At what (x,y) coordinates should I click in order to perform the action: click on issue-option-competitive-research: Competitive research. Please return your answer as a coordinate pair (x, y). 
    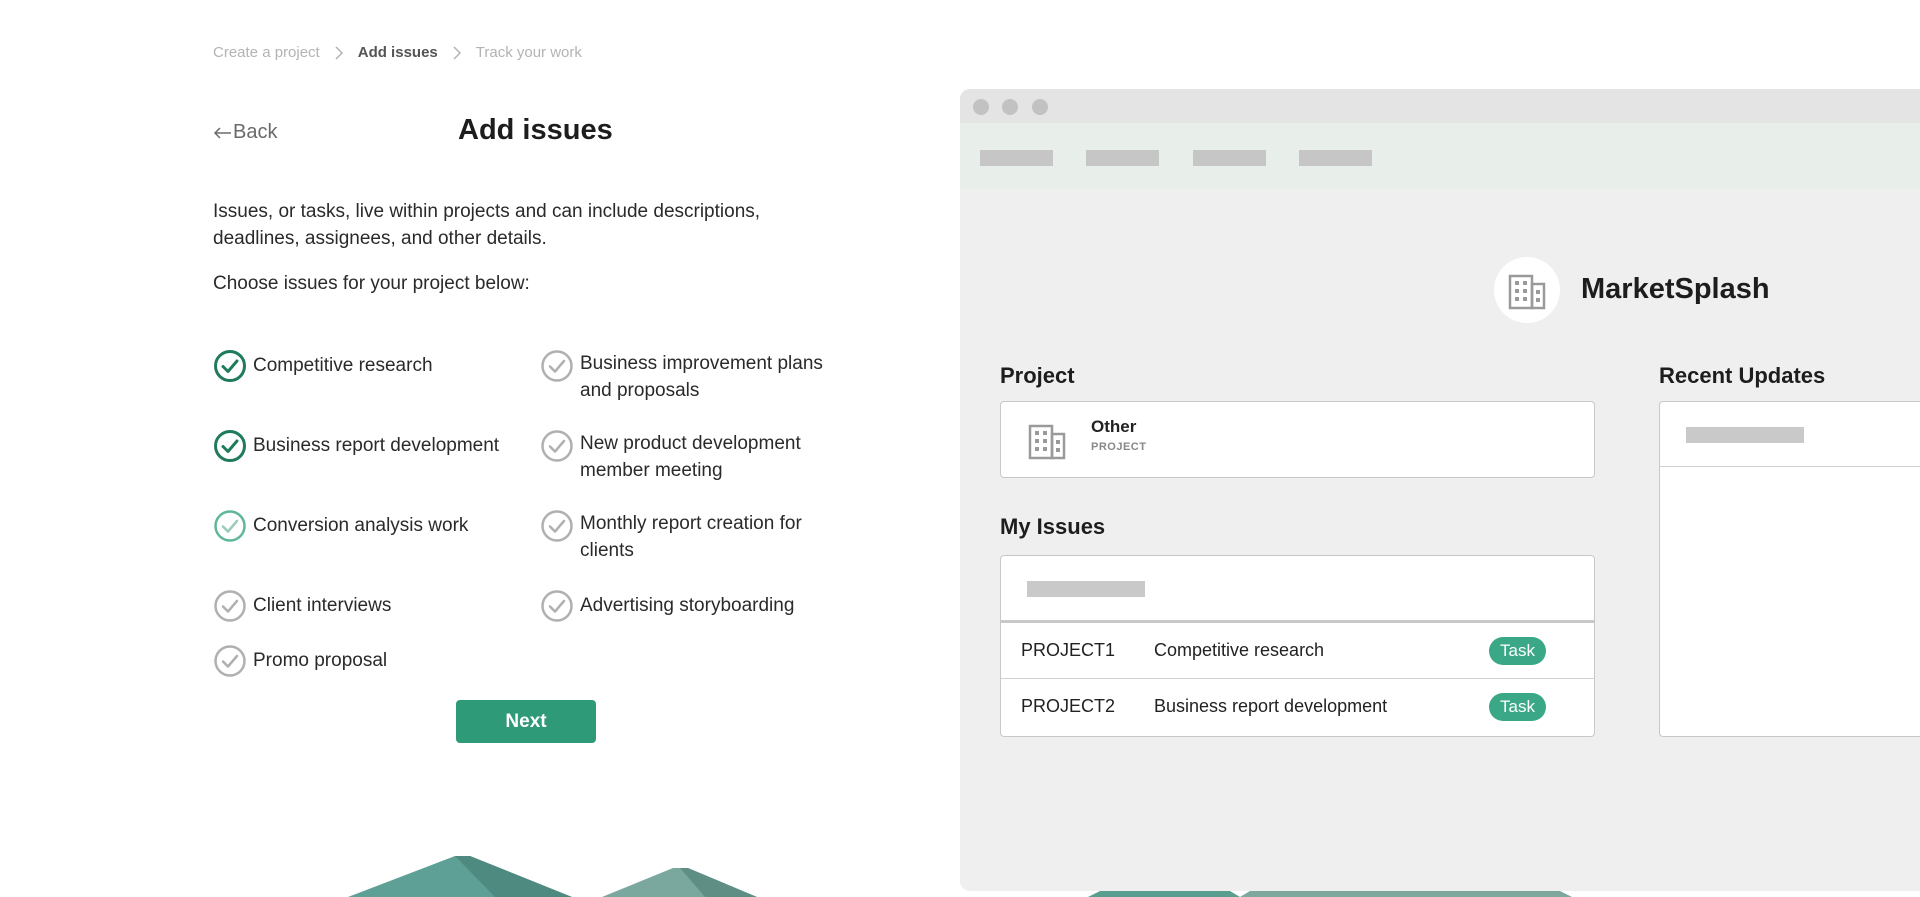
    Looking at the image, I should click on (358, 366).